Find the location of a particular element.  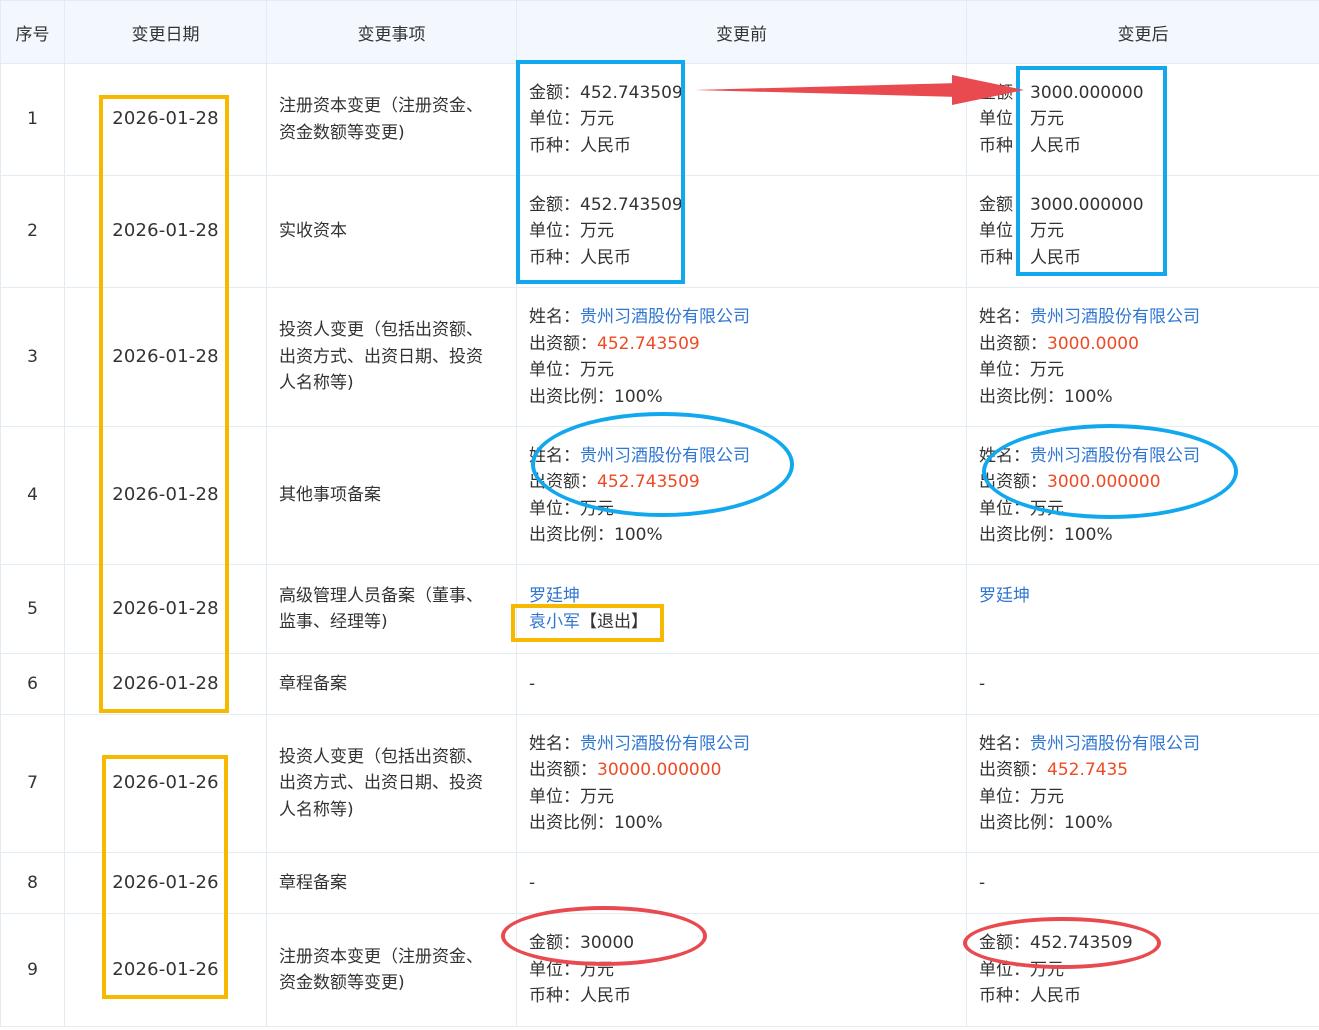

row-no: 6 is located at coordinates (32, 684).